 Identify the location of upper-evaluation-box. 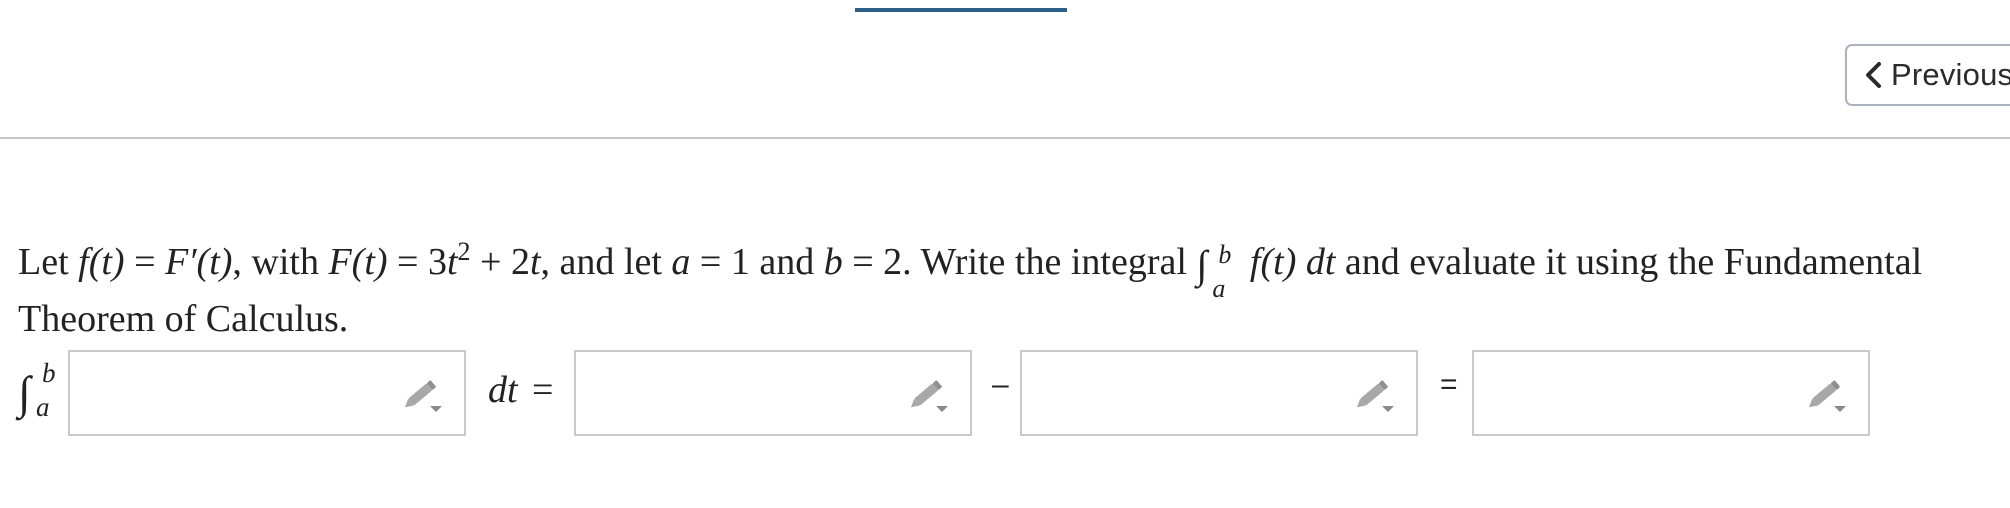
(773, 393).